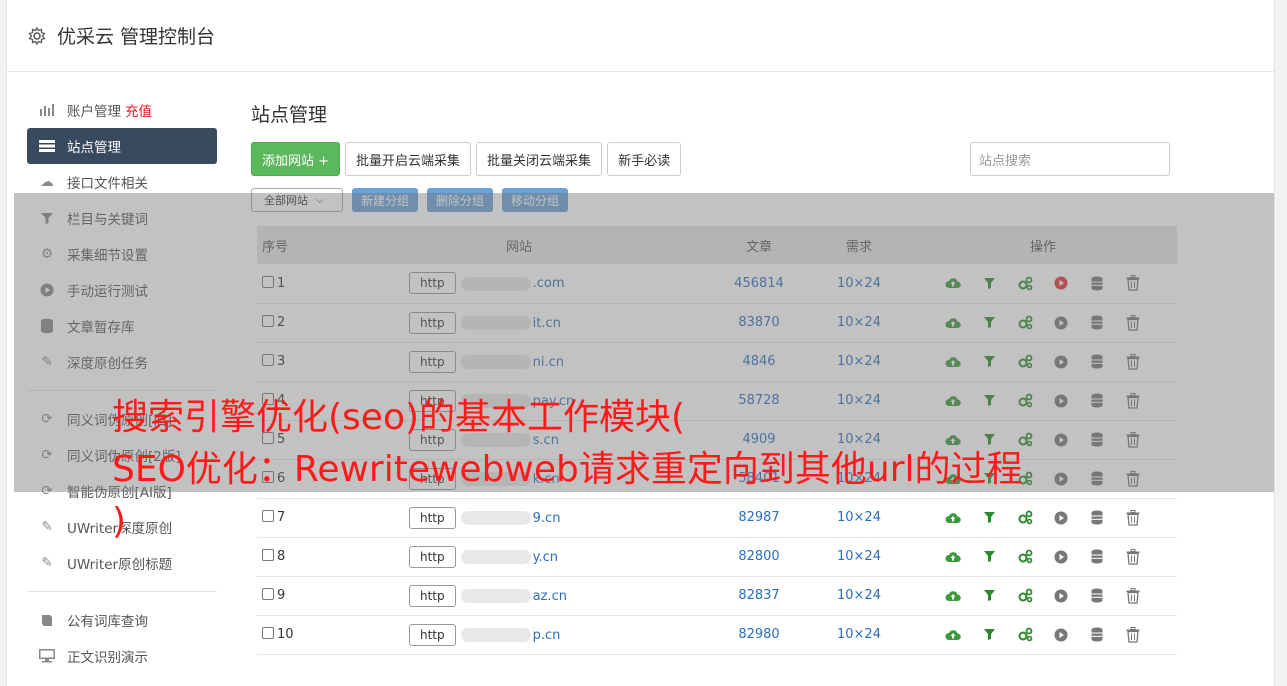 This screenshot has width=1287, height=686. I want to click on table-row: 10 http p.cn 82980 10×24, so click(717, 635).